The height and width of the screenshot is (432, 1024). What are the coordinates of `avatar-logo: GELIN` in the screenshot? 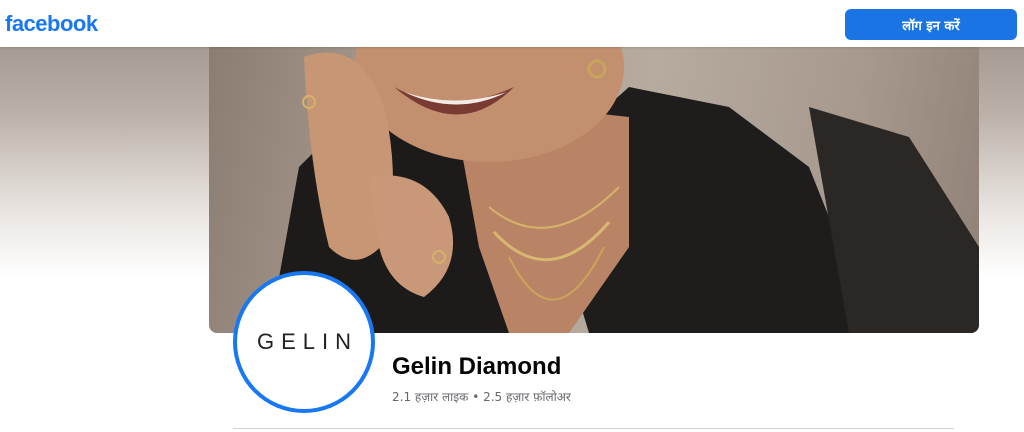 It's located at (304, 342).